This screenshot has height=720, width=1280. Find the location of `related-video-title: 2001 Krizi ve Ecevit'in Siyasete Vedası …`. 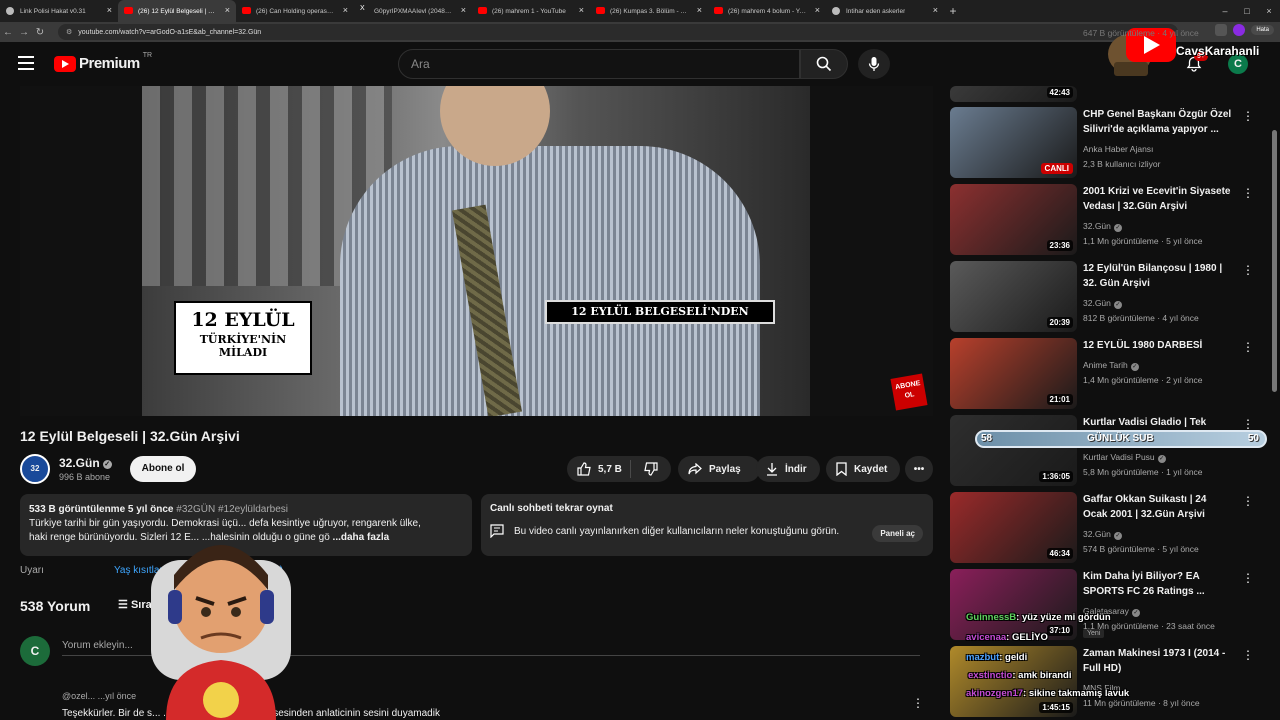

related-video-title: 2001 Krizi ve Ecevit'in Siyasete Vedası … is located at coordinates (1158, 199).